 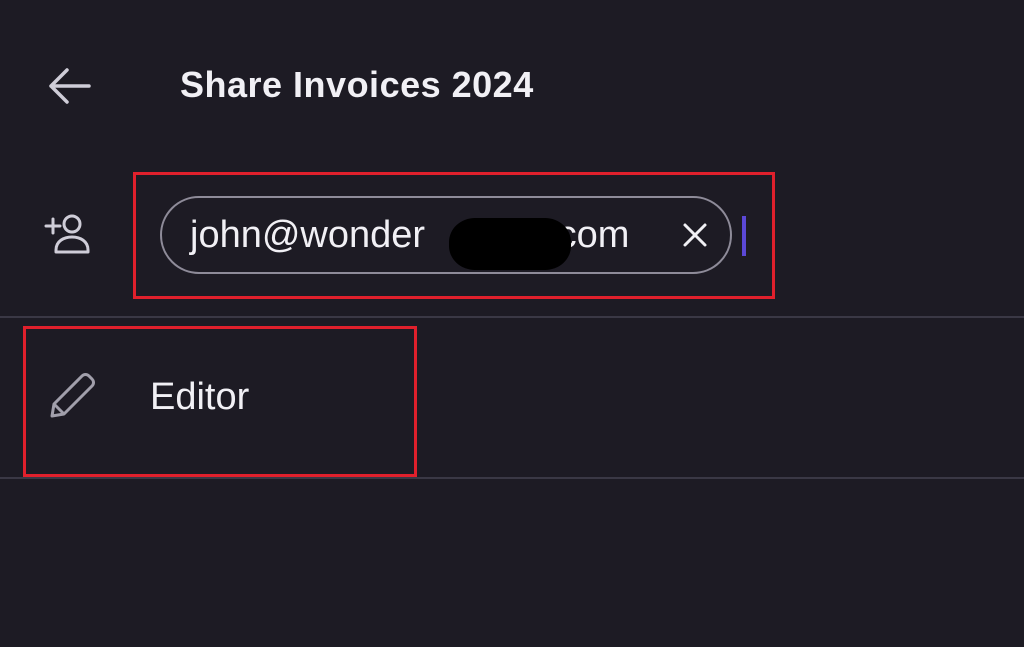 What do you see at coordinates (454, 235) in the screenshot?
I see `email-input-highlight` at bounding box center [454, 235].